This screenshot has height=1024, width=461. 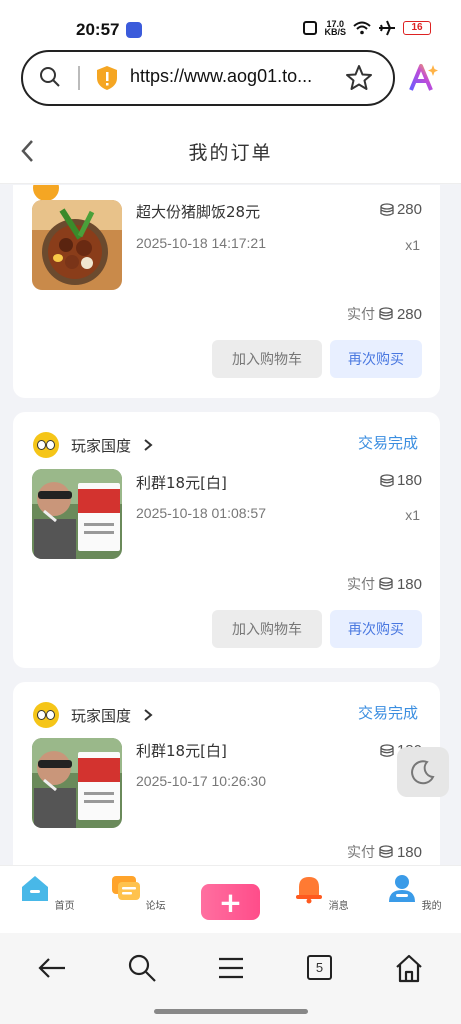 I want to click on ai-icon, so click(x=424, y=78).